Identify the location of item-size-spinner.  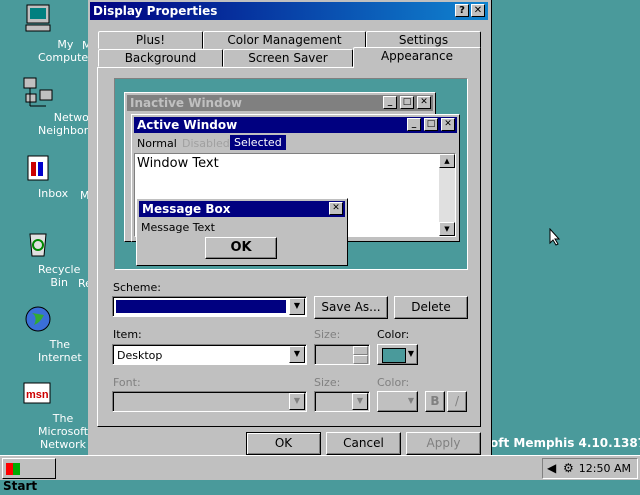
(342, 354).